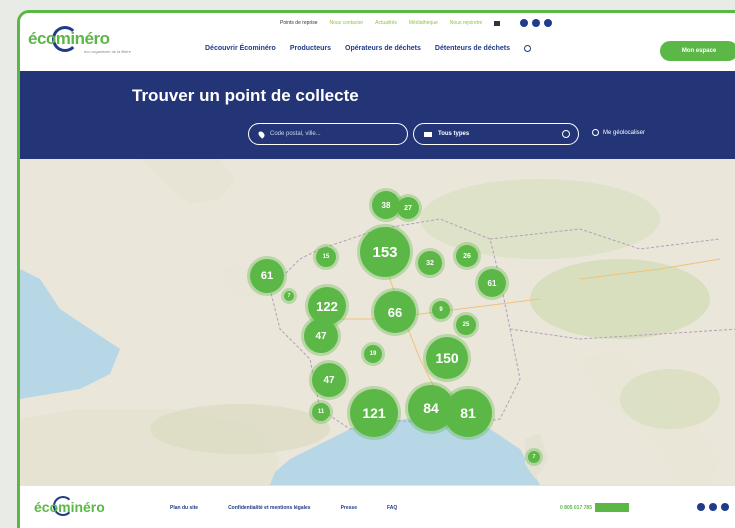 The image size is (735, 528). I want to click on truck-icon, so click(428, 134).